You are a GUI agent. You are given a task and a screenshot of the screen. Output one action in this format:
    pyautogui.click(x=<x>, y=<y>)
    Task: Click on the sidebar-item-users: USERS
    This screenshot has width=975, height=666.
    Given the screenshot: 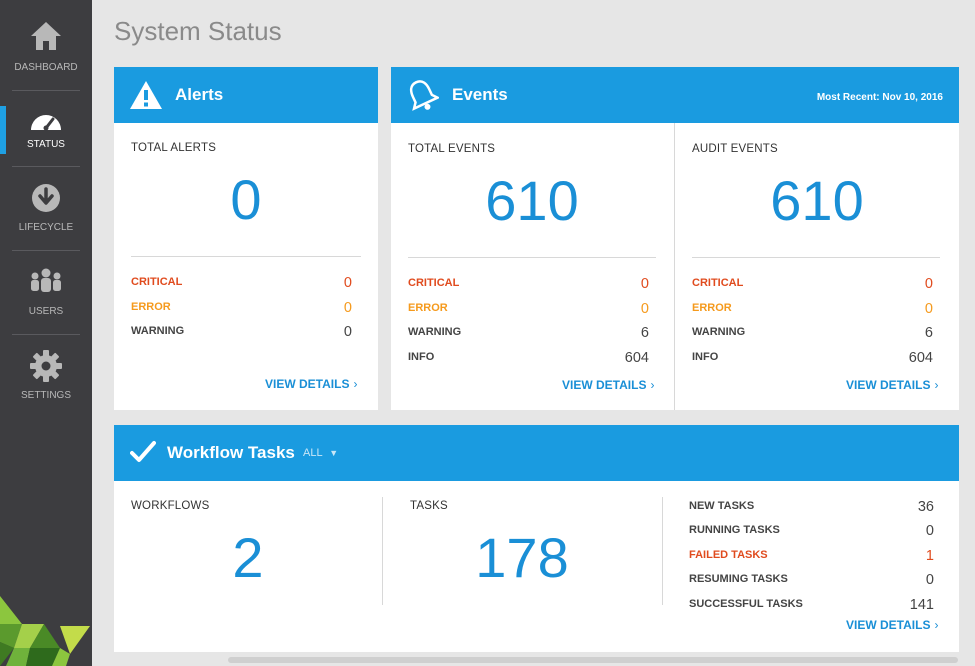 What is the action you would take?
    pyautogui.click(x=46, y=303)
    